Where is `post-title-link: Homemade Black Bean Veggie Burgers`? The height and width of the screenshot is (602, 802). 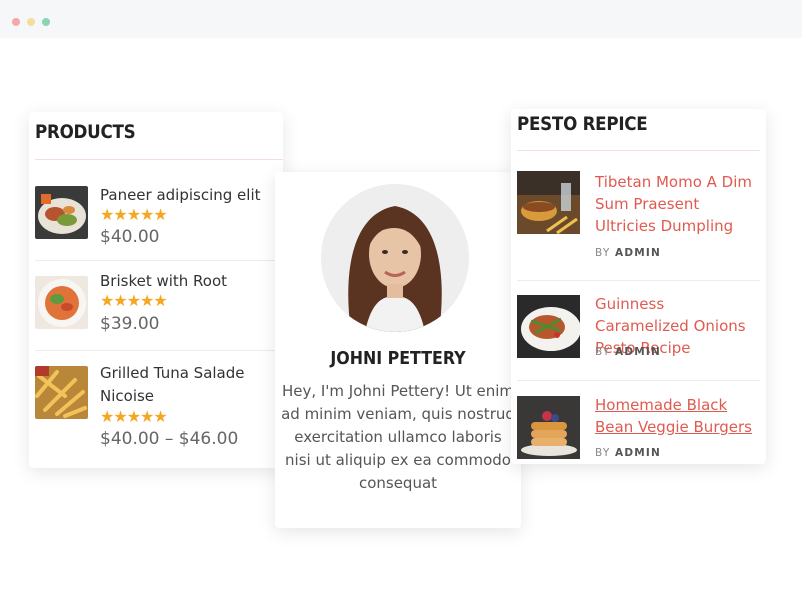 post-title-link: Homemade Black Bean Veggie Burgers is located at coordinates (677, 416).